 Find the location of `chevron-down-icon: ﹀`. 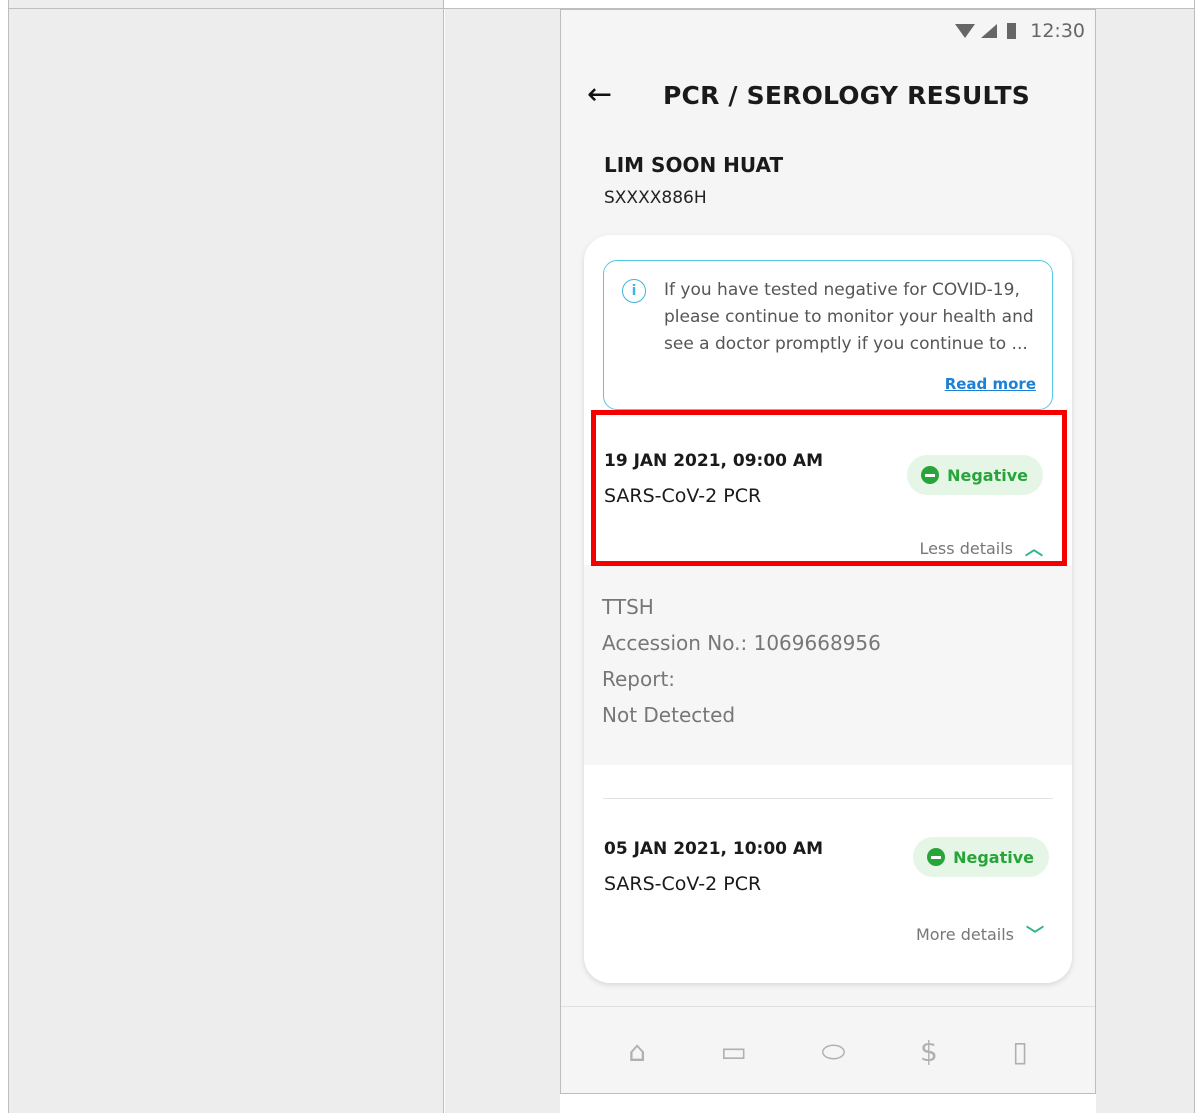

chevron-down-icon: ﹀ is located at coordinates (1035, 935).